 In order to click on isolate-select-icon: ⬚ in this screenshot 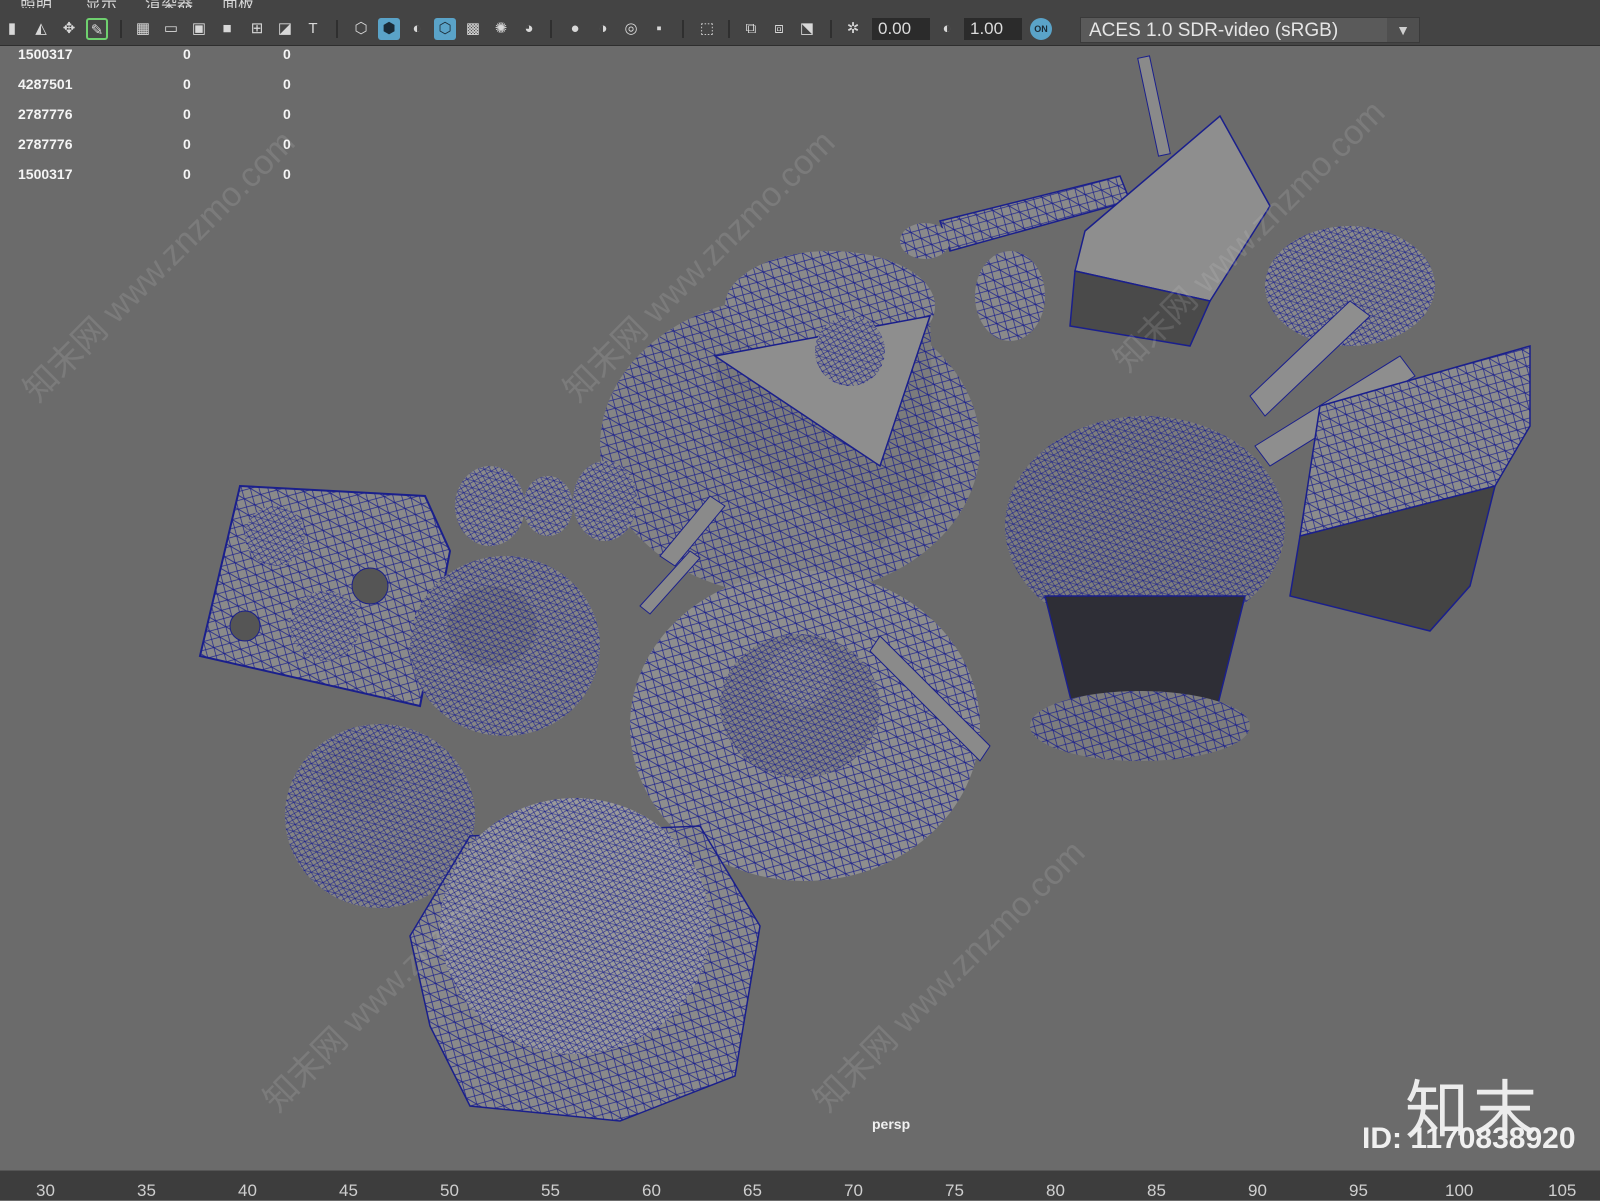, I will do `click(707, 29)`.